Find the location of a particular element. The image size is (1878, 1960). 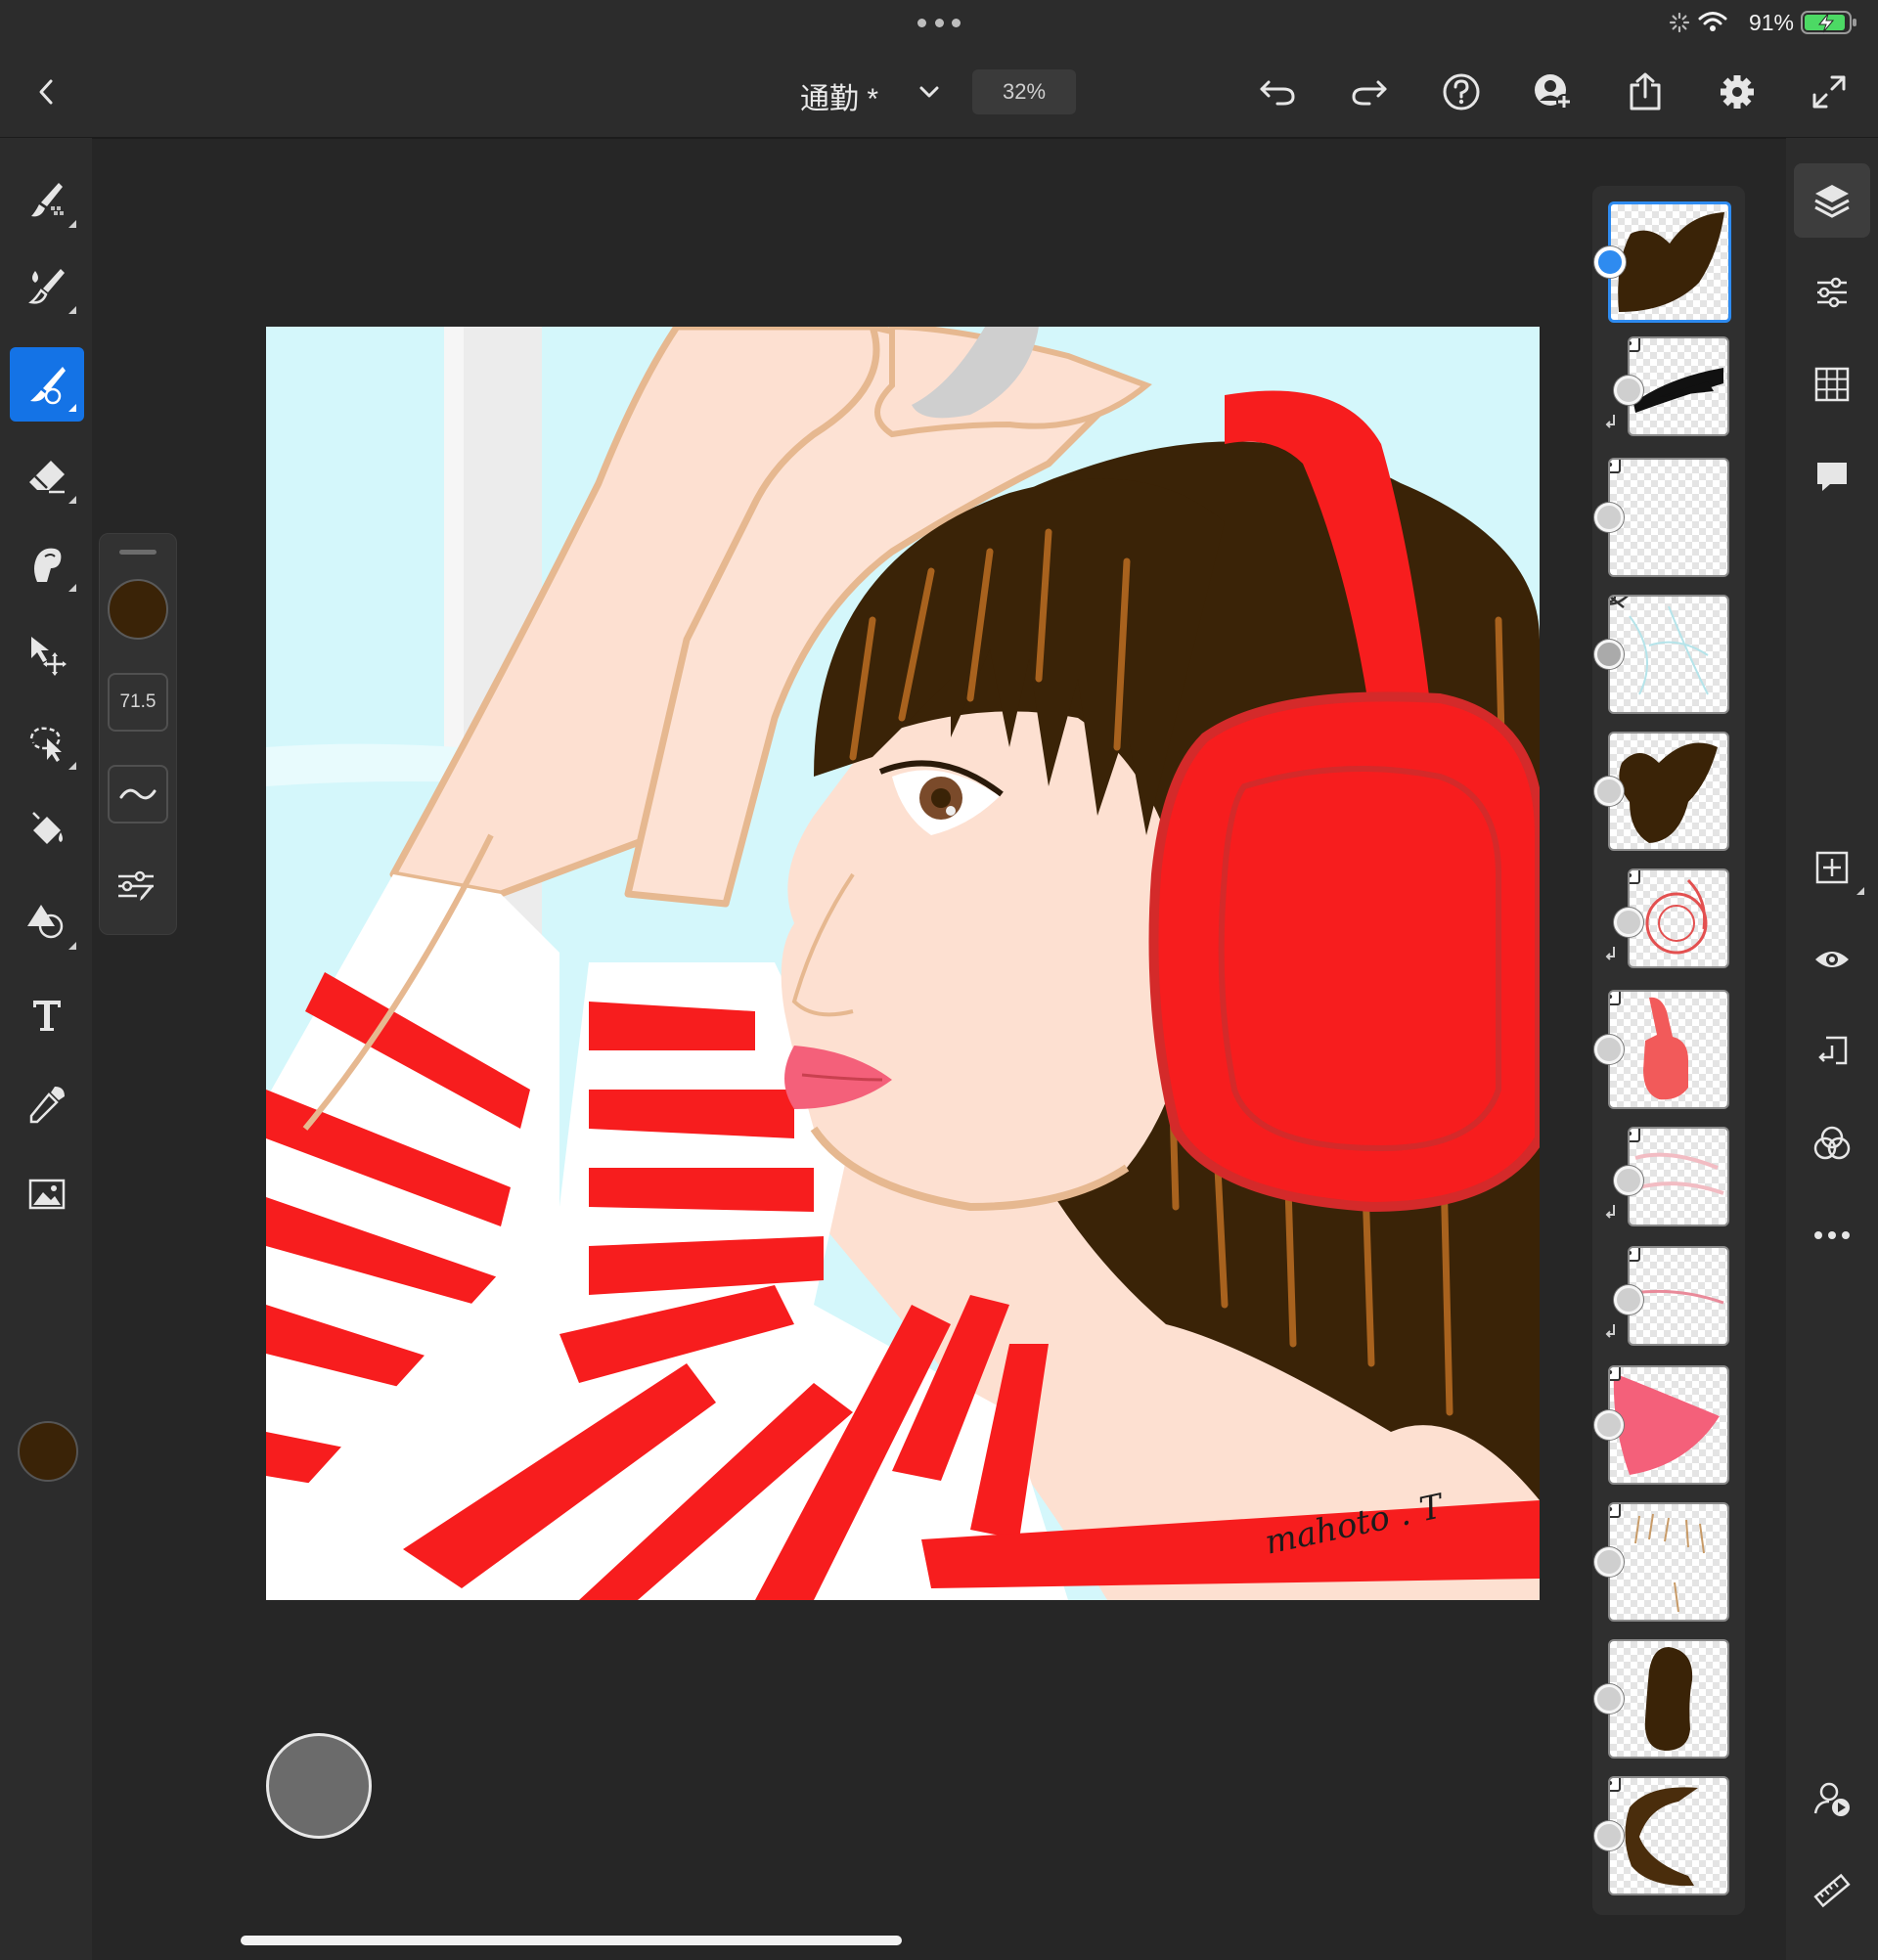

fill-tool is located at coordinates (47, 832).